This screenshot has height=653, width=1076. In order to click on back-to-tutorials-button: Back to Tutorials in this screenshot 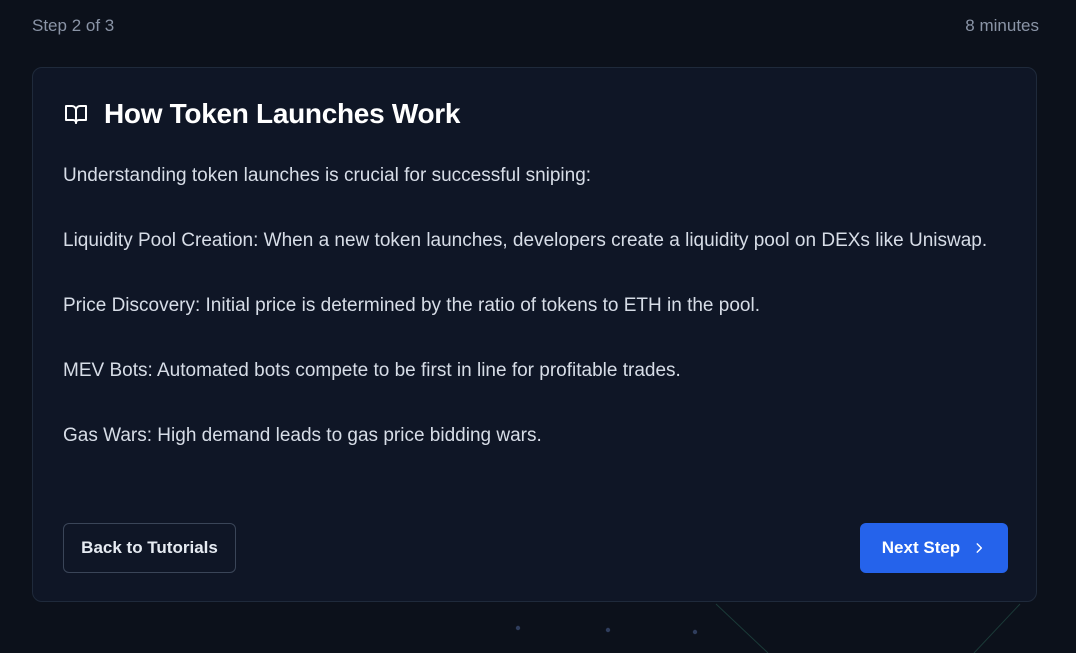, I will do `click(149, 548)`.